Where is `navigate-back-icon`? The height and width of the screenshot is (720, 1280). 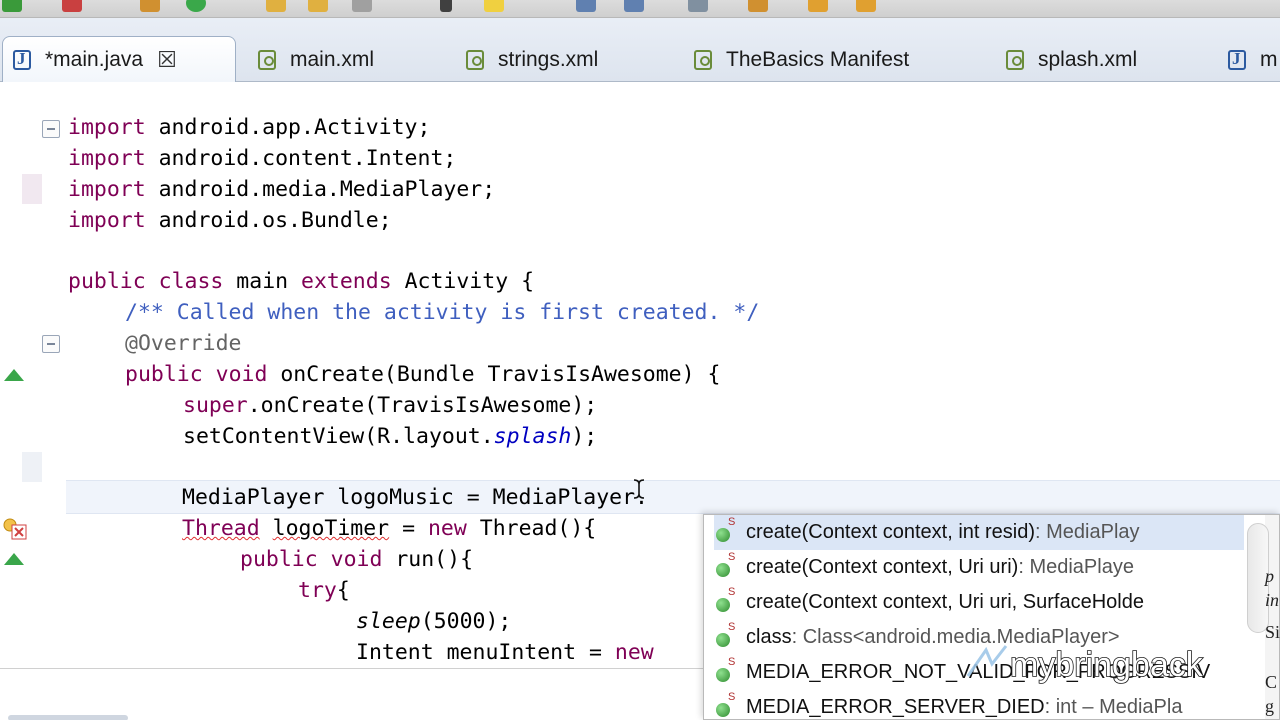 navigate-back-icon is located at coordinates (818, 6).